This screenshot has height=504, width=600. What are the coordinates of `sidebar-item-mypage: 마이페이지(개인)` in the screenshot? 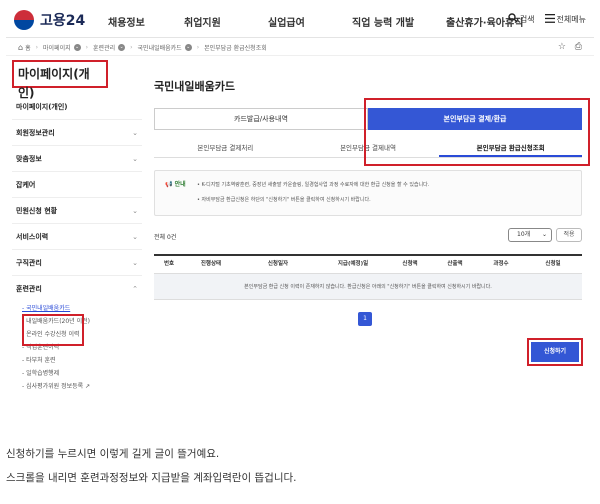 It's located at (77, 107).